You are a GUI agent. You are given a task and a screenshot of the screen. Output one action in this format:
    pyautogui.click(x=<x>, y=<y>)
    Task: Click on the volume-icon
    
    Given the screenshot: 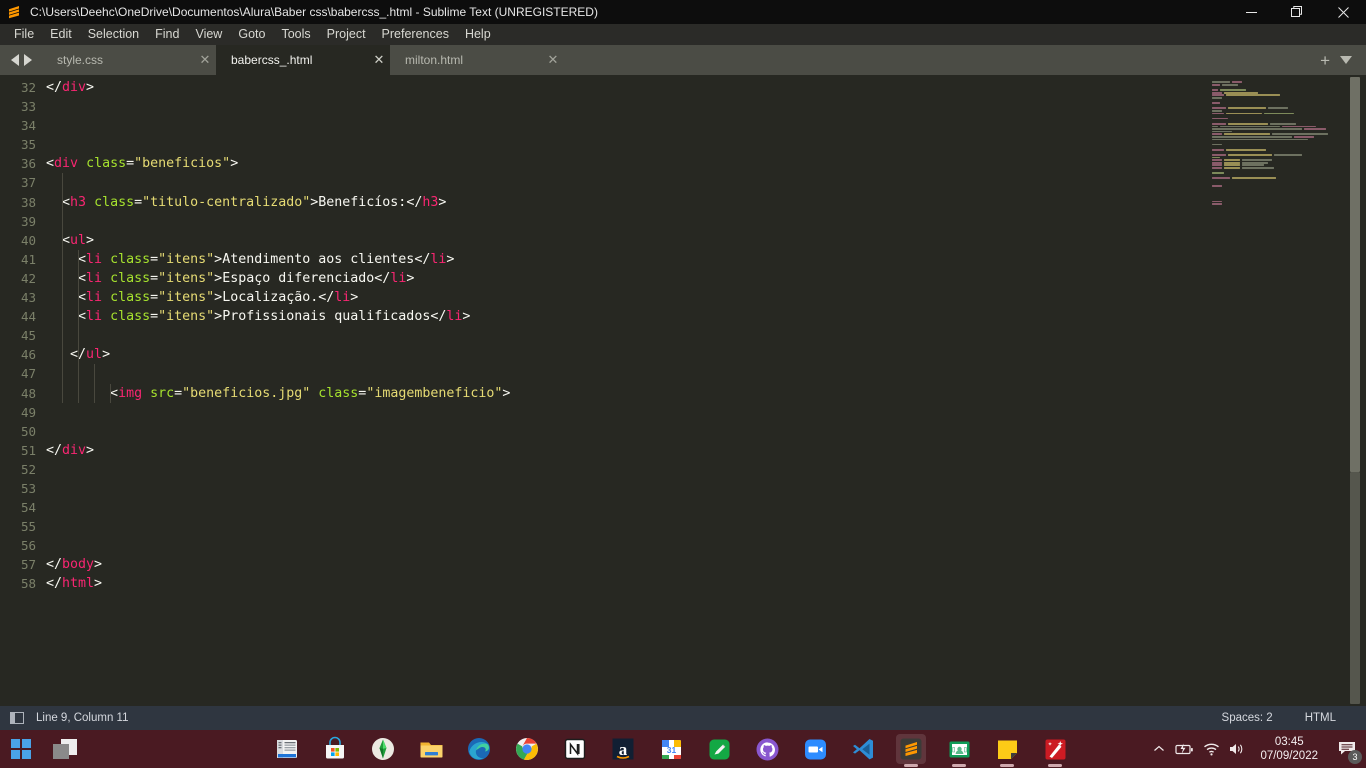 What is the action you would take?
    pyautogui.click(x=1237, y=749)
    